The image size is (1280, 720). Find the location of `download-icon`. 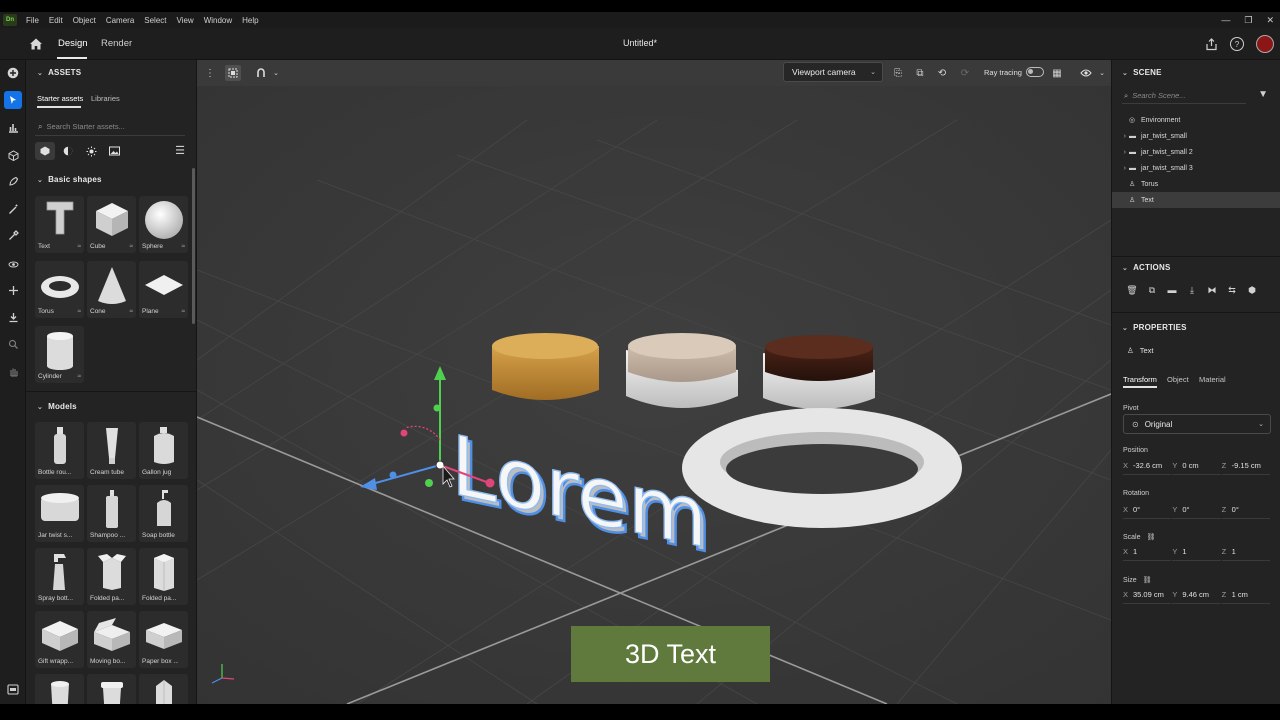

download-icon is located at coordinates (13, 317).